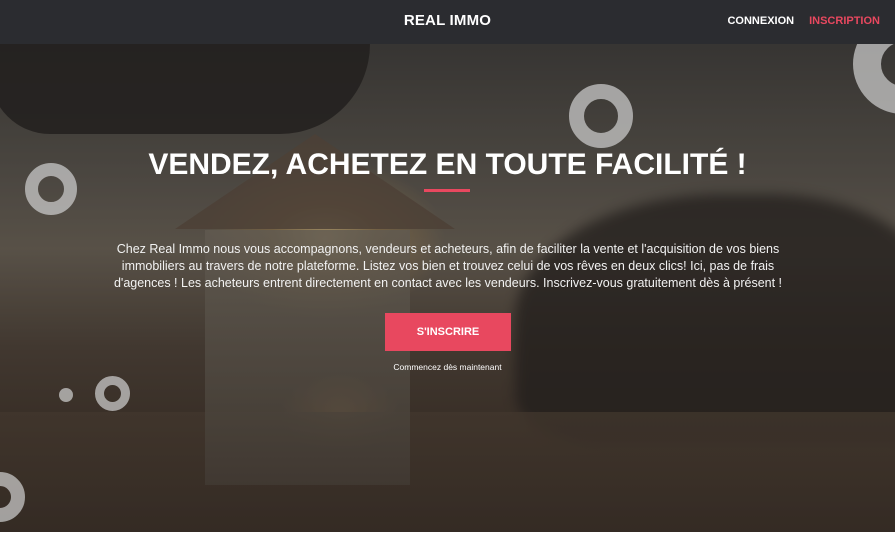  I want to click on hero-headline: VENDEZ, ACHETEZ EN TOUTE FACILITÉ !, so click(447, 164).